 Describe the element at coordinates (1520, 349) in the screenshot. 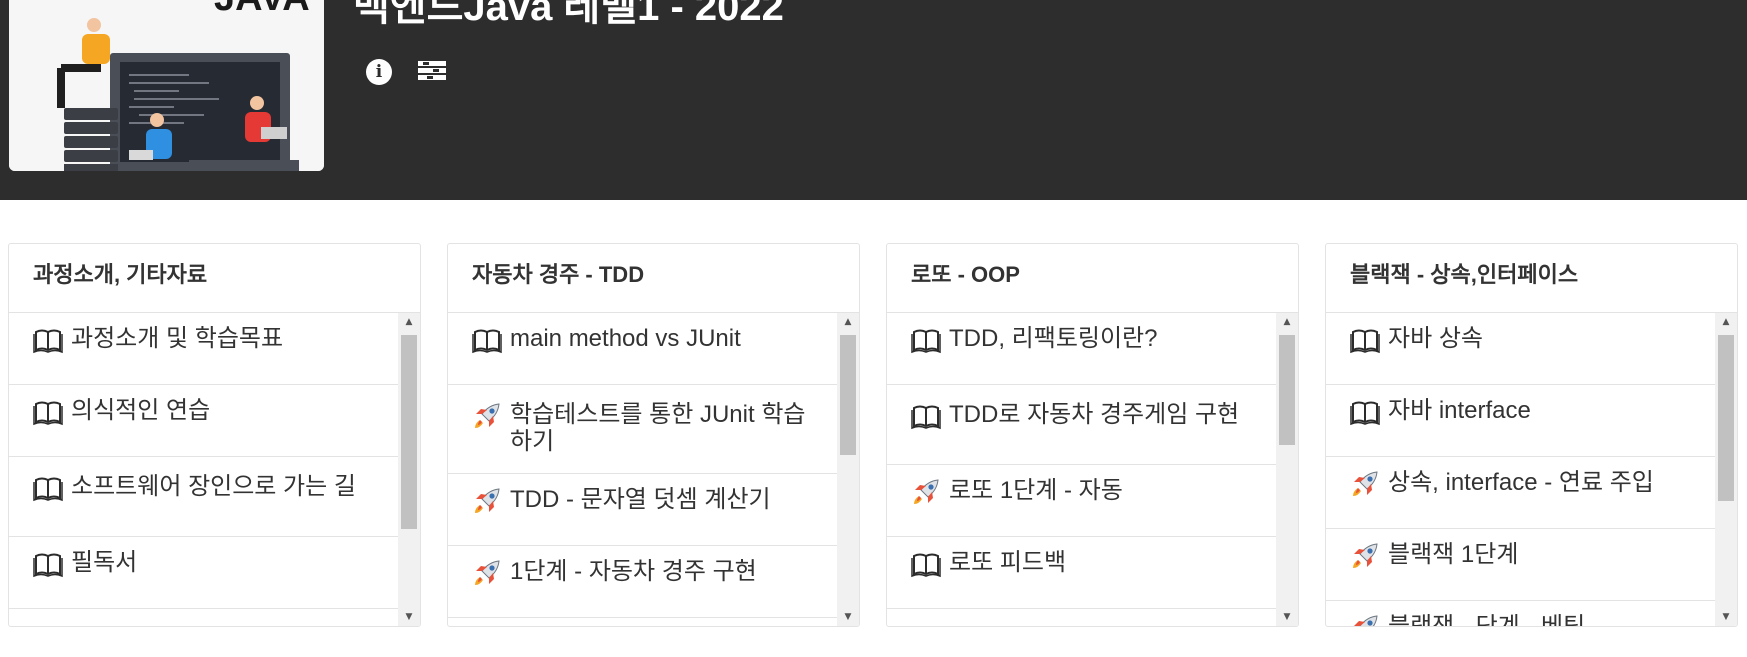

I see `list-item: 자바 상속` at that location.